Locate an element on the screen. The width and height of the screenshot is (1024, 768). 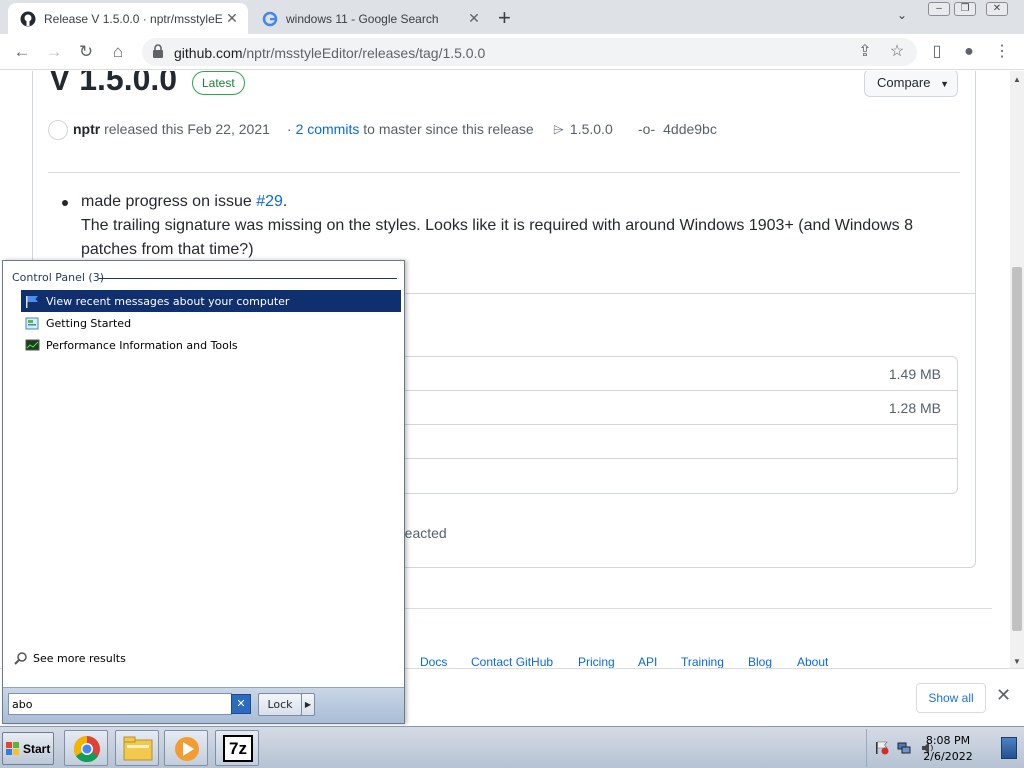
close-icon: ✕ is located at coordinates (1003, 695).